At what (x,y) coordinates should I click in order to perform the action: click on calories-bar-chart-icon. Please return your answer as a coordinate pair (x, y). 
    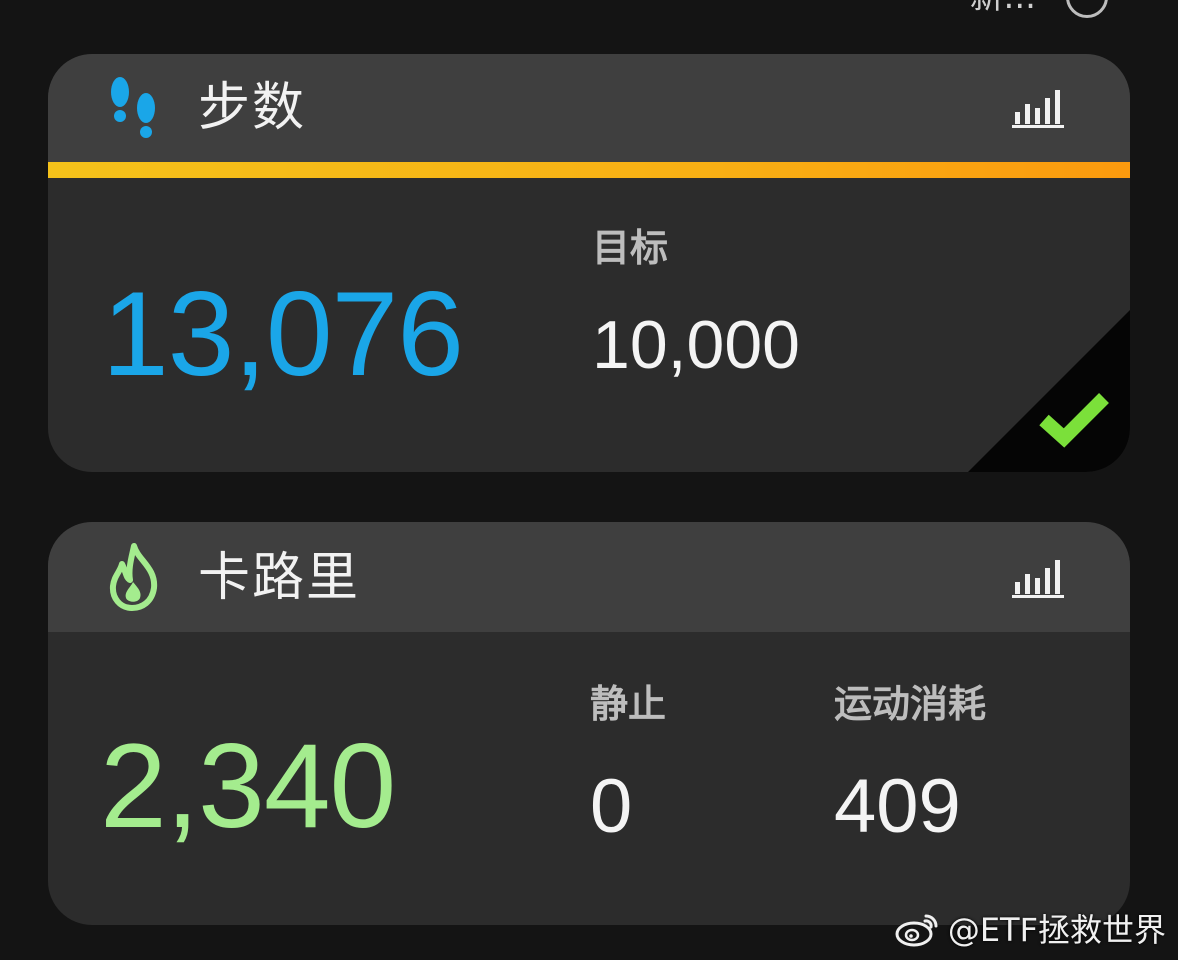
    Looking at the image, I should click on (1039, 578).